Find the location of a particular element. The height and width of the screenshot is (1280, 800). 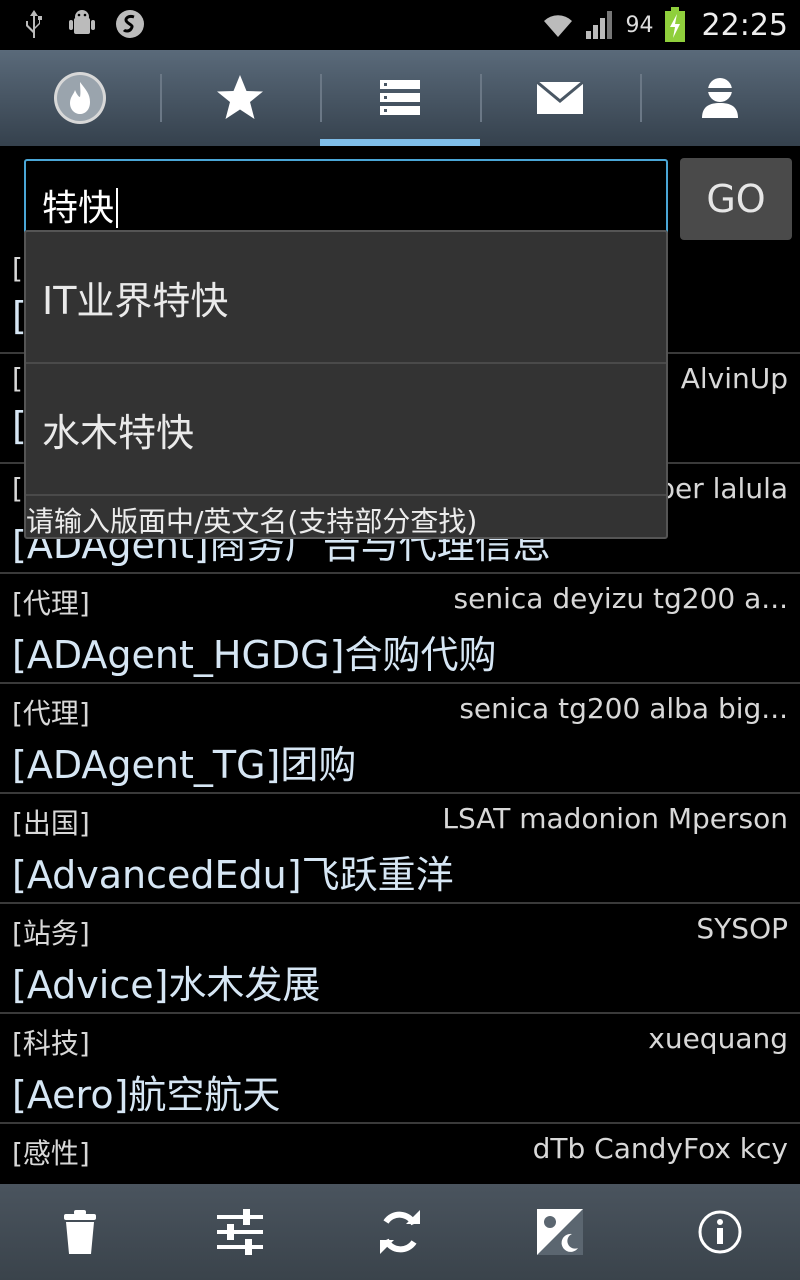

bottom-action-bar is located at coordinates (400, 1232).